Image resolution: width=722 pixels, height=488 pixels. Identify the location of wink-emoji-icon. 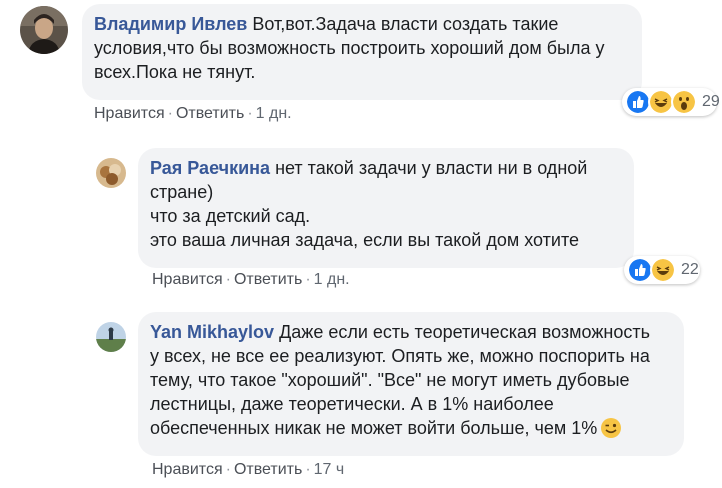
(611, 431).